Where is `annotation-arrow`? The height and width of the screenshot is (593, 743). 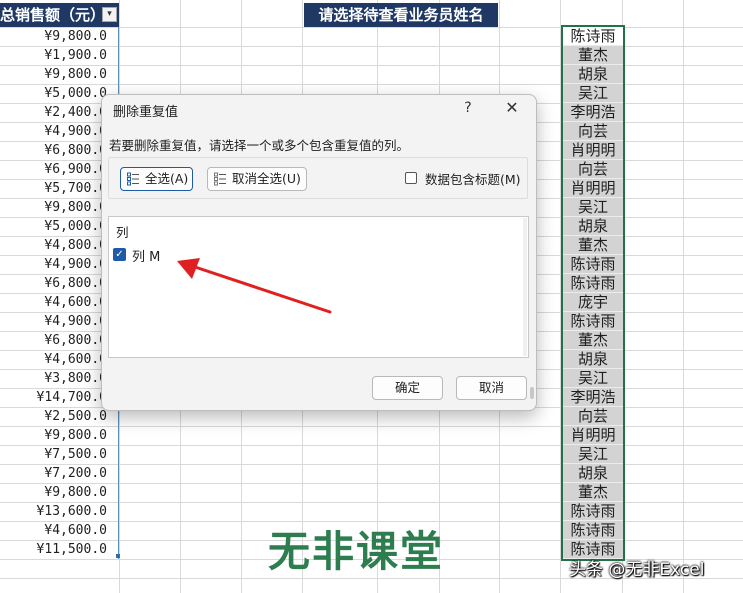
annotation-arrow is located at coordinates (254, 286).